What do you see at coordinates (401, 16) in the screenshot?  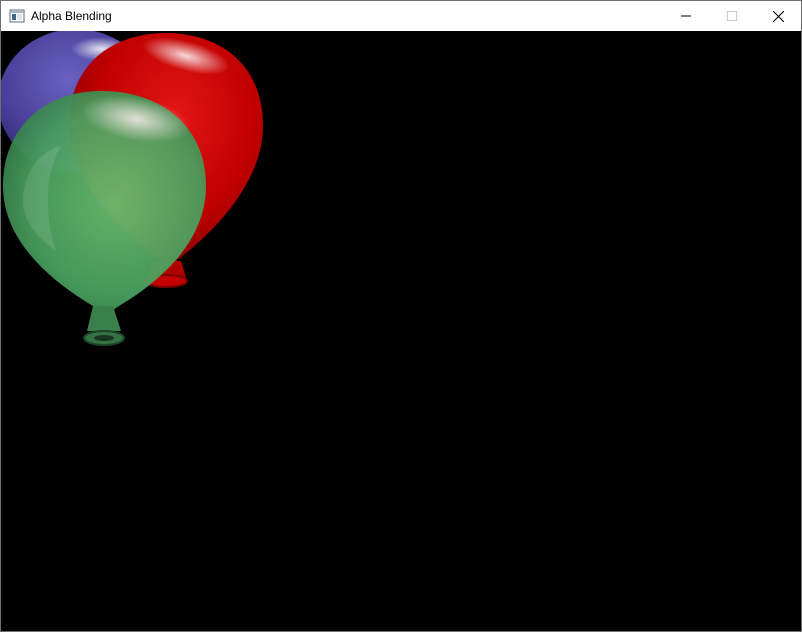 I see `title-bar: Alpha Blending` at bounding box center [401, 16].